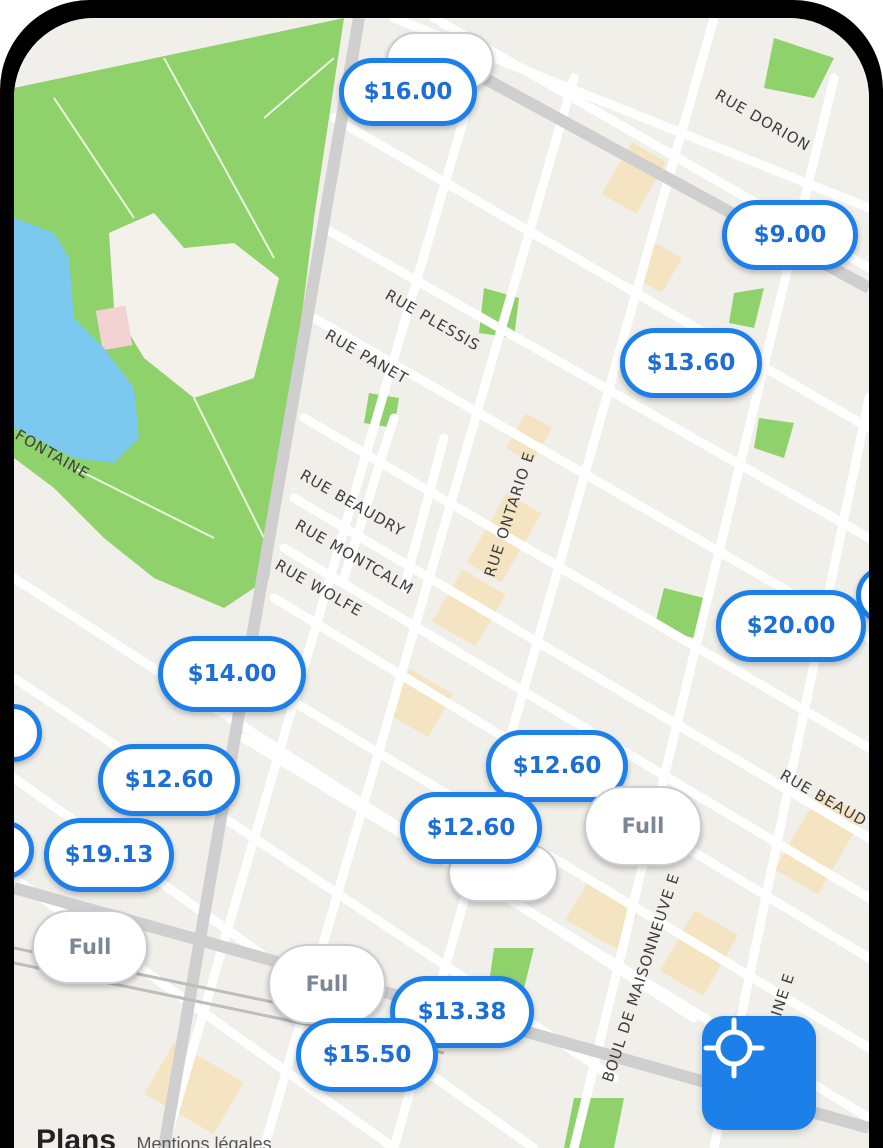 This screenshot has height=1148, width=883. I want to click on legal-notices-link: Mentions légales, so click(204, 1141).